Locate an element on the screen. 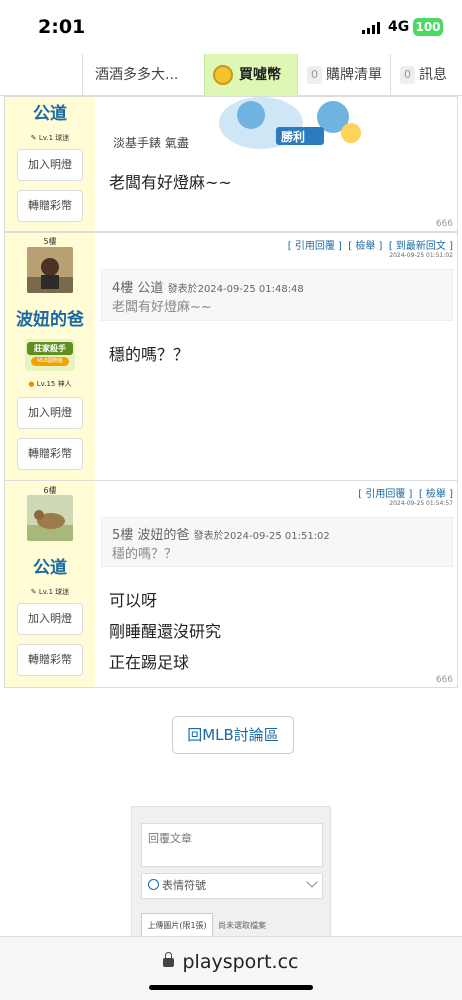  post-message-line: 可以呀 is located at coordinates (133, 600).